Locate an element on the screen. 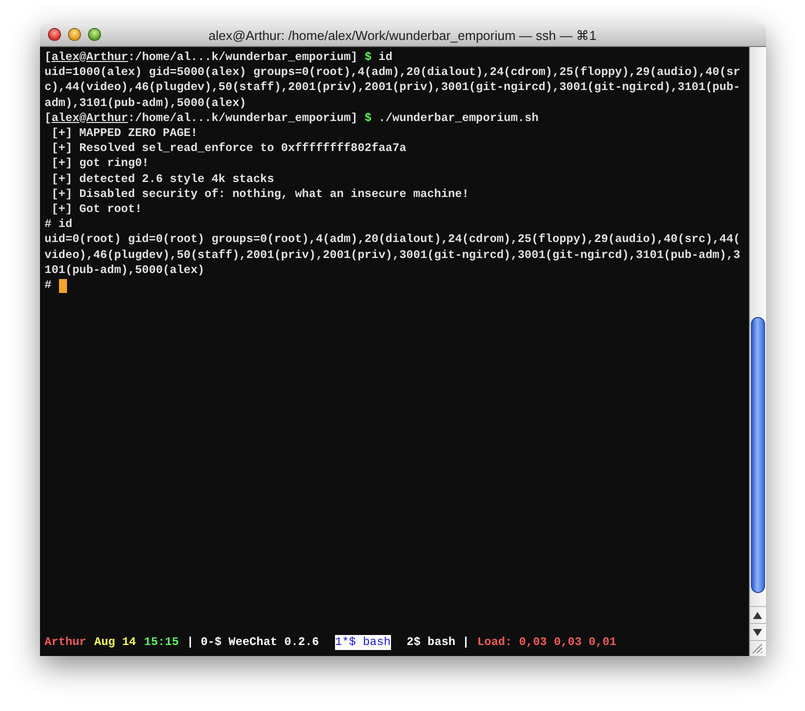  prompt-line: [alex@Arthur:/home/al...k/wunderbar_emporium] $ id is located at coordinates (219, 58).